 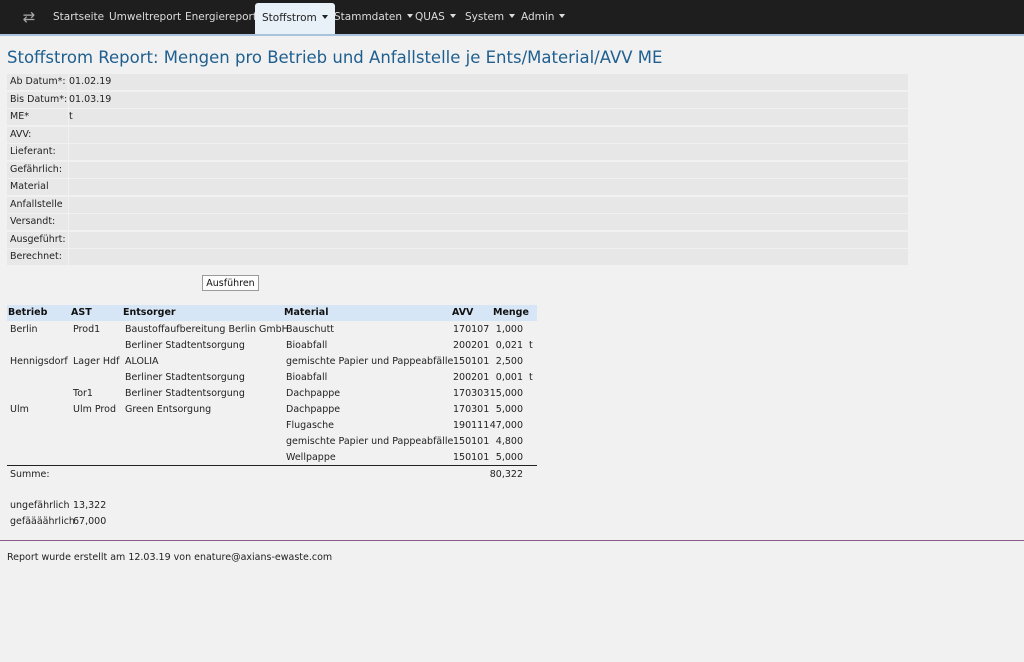 What do you see at coordinates (37, 152) in the screenshot?
I see `filter-label: Lieferant:` at bounding box center [37, 152].